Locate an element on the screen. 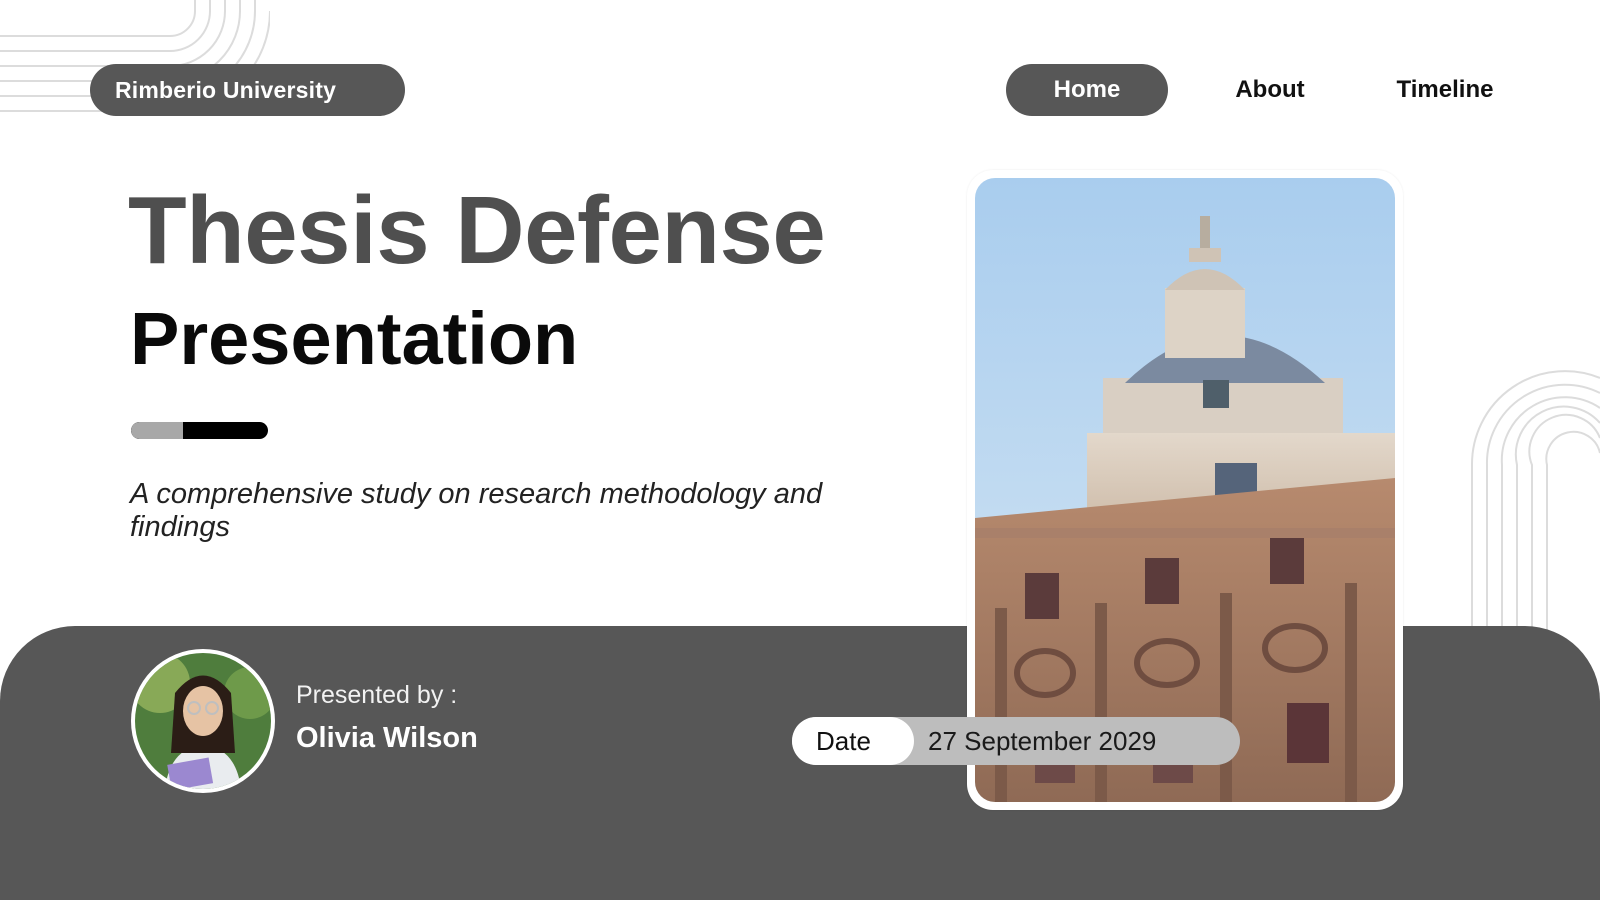 This screenshot has width=1600, height=900. nav-about-label: About is located at coordinates (1270, 89).